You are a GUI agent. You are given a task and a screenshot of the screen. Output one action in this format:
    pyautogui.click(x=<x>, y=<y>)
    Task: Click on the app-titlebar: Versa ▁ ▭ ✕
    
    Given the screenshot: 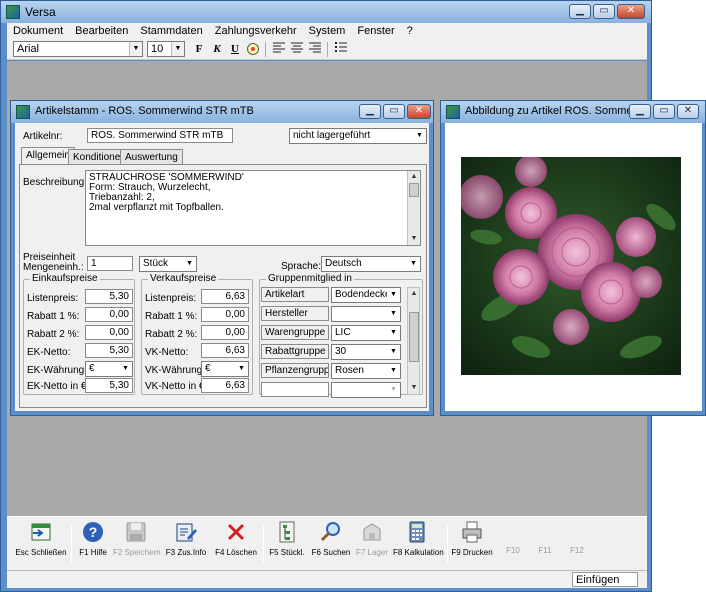 What is the action you would take?
    pyautogui.click(x=326, y=12)
    